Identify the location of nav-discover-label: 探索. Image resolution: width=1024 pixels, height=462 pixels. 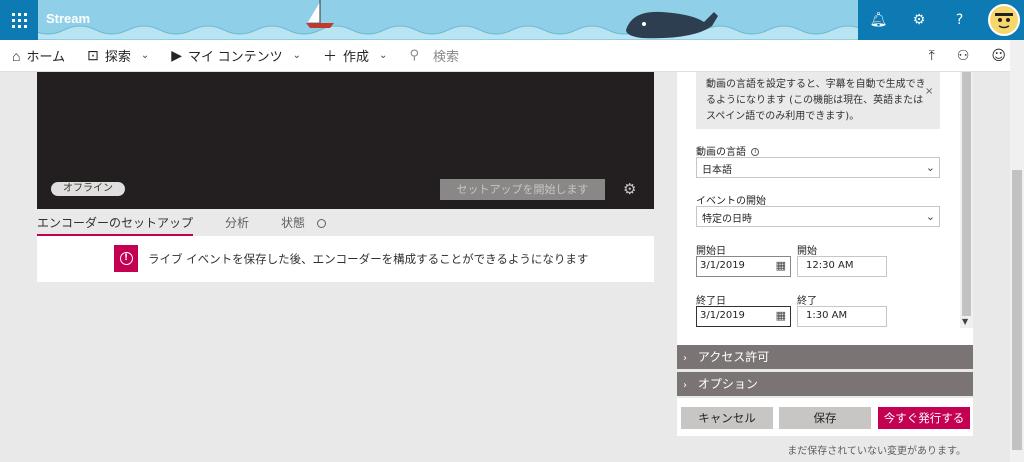
(117, 56).